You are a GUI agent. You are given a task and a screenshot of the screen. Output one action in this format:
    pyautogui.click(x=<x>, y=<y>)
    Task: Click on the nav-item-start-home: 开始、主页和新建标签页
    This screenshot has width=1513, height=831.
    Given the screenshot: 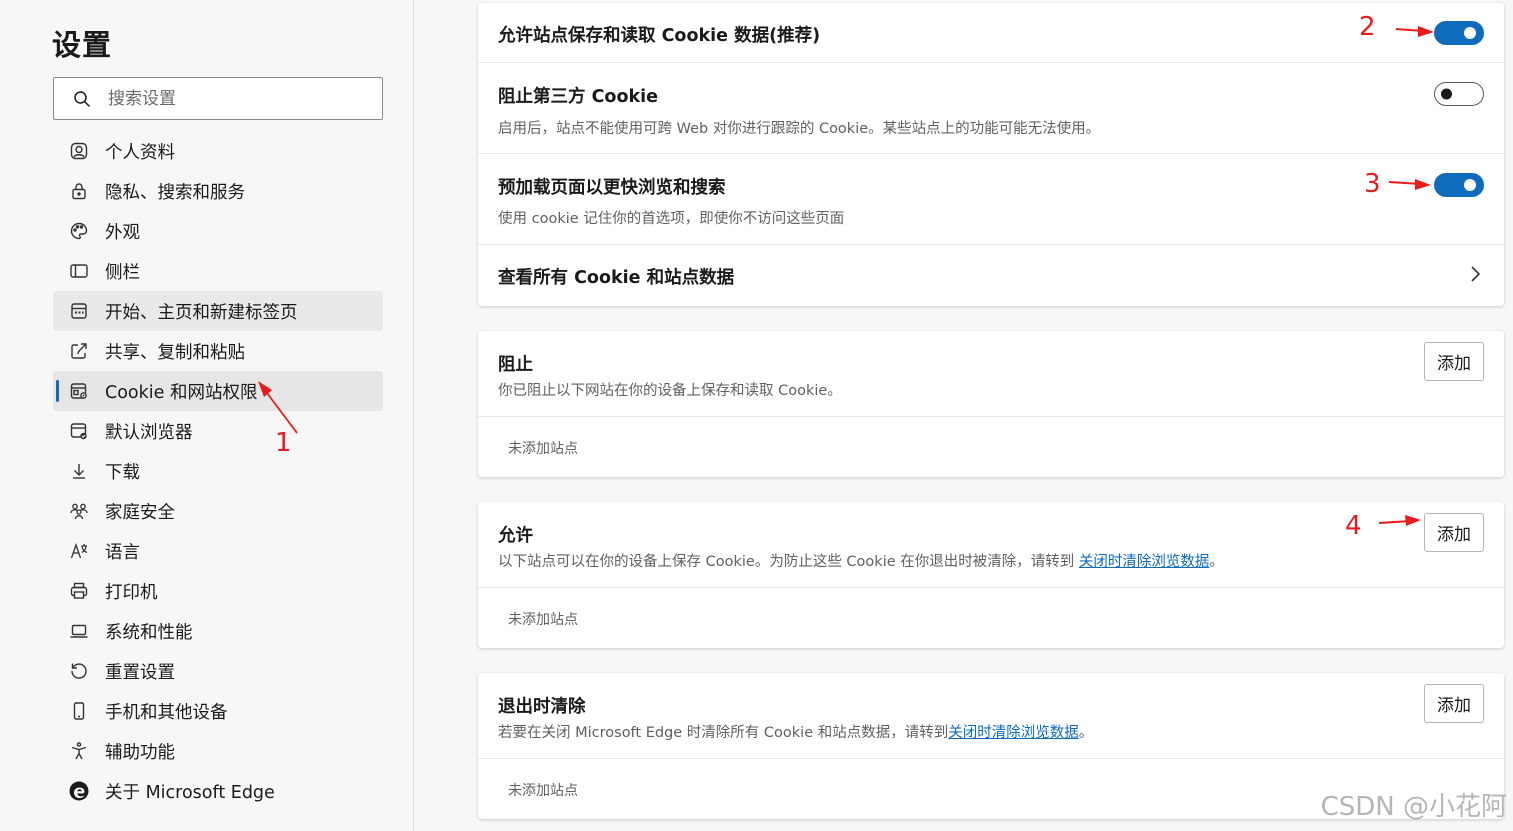 What is the action you would take?
    pyautogui.click(x=218, y=311)
    